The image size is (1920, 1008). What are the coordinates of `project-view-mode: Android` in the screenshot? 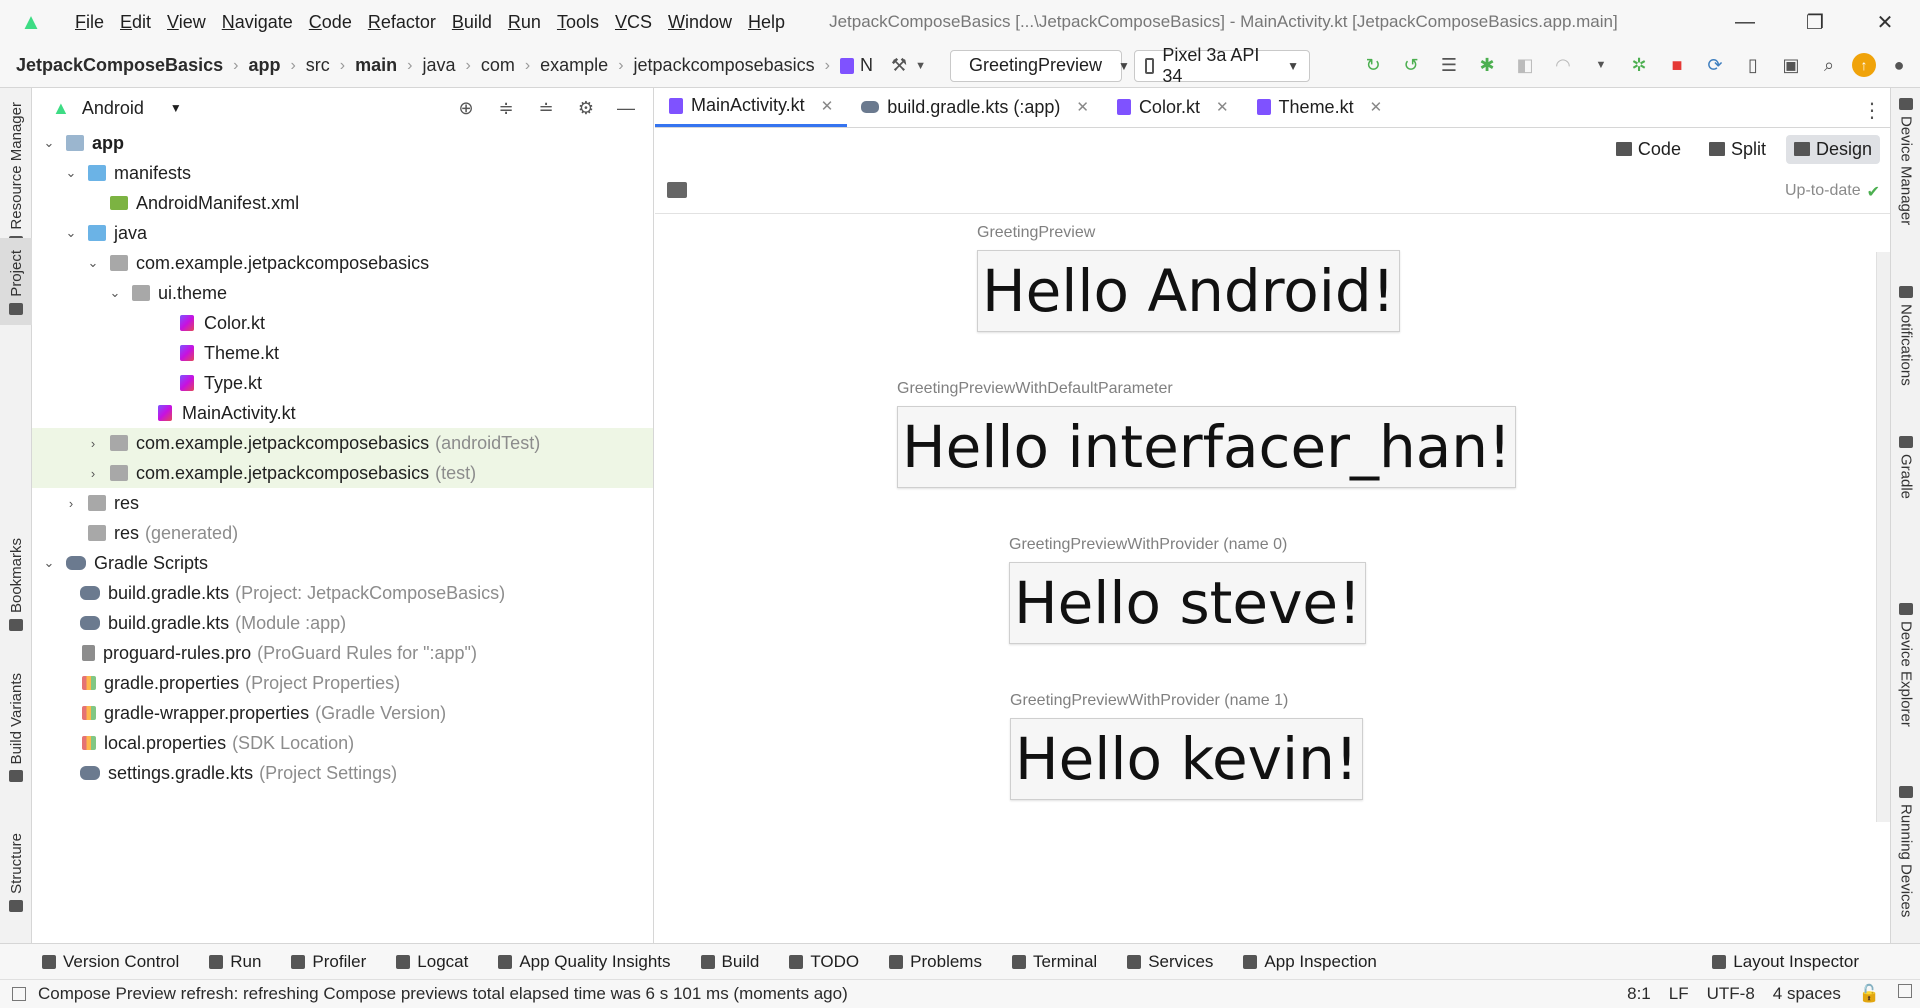 It's located at (113, 108).